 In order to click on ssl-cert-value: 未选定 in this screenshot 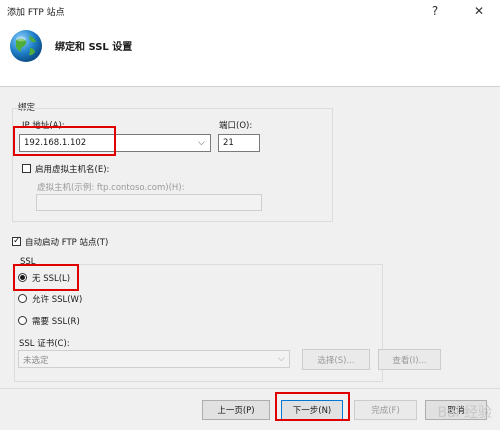, I will do `click(36, 361)`.